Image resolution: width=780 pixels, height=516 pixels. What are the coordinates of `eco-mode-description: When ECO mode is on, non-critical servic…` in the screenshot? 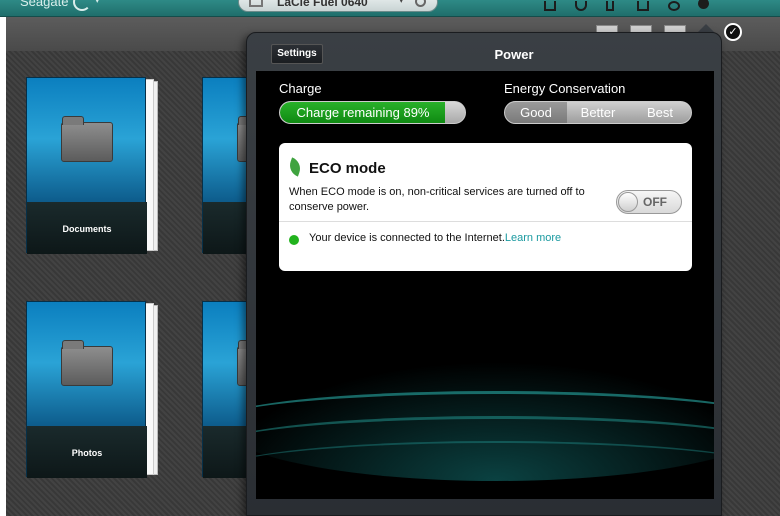 It's located at (437, 199).